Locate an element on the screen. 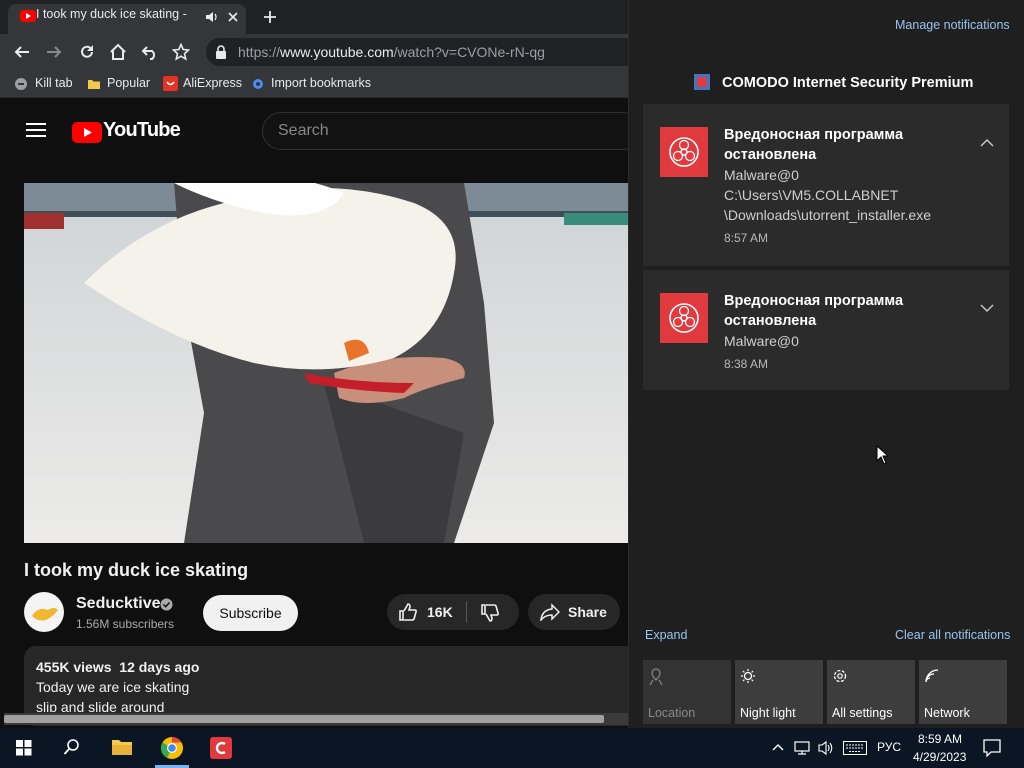 Image resolution: width=1024 pixels, height=768 pixels. comodo-taskbar-icon is located at coordinates (221, 748).